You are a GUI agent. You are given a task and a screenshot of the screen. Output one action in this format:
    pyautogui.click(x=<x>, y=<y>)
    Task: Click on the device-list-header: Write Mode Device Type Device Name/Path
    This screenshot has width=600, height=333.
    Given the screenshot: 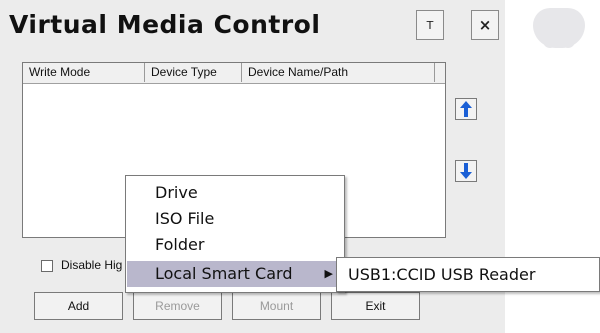 What is the action you would take?
    pyautogui.click(x=234, y=73)
    